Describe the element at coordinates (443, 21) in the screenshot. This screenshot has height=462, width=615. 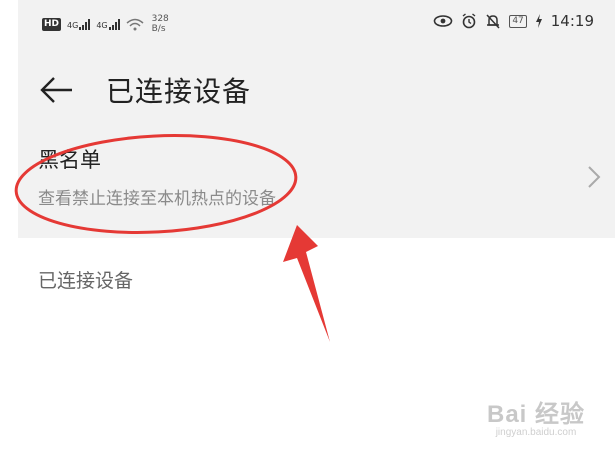
I see `eye-comfort-icon` at that location.